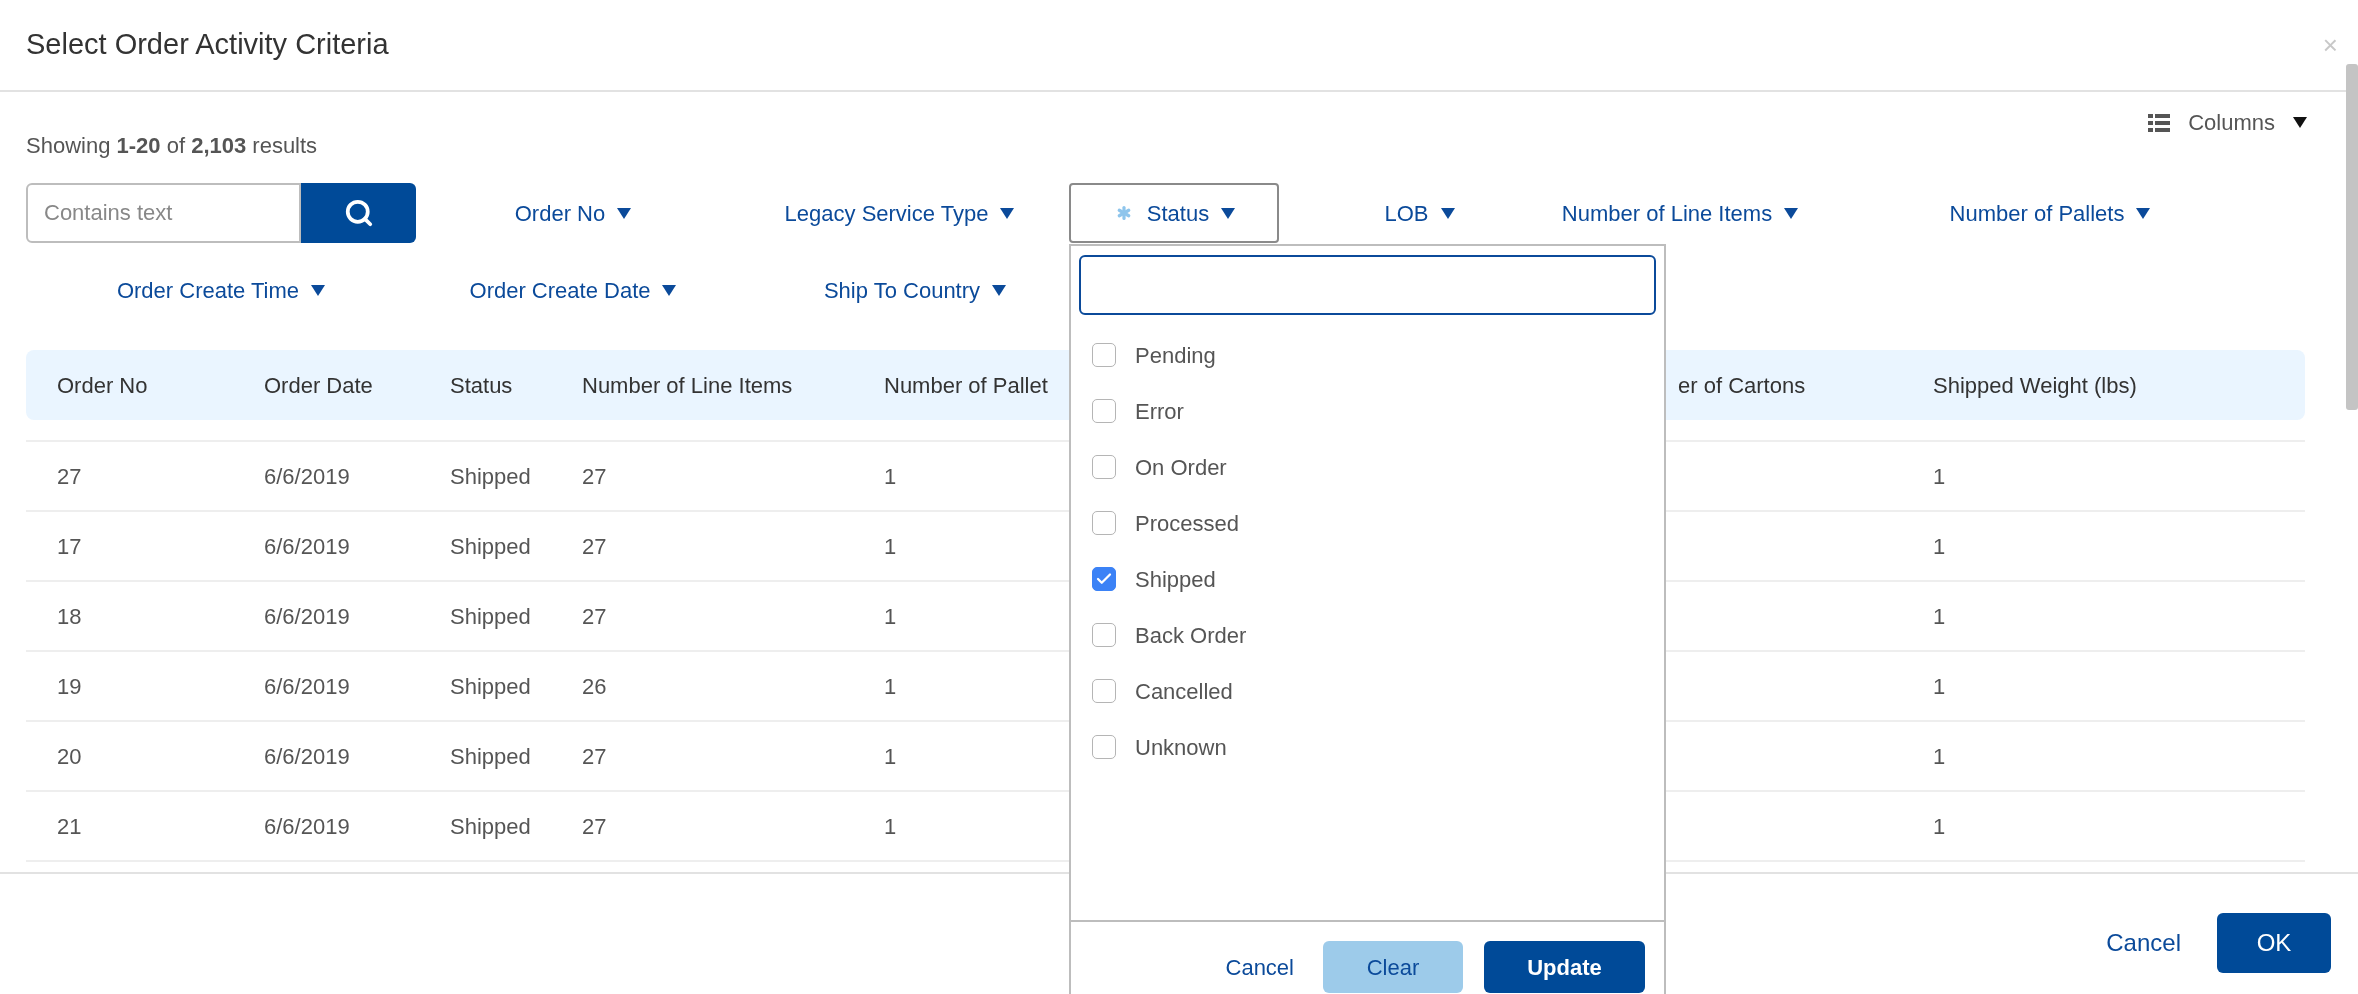 Image resolution: width=2358 pixels, height=994 pixels. I want to click on search-button, so click(358, 213).